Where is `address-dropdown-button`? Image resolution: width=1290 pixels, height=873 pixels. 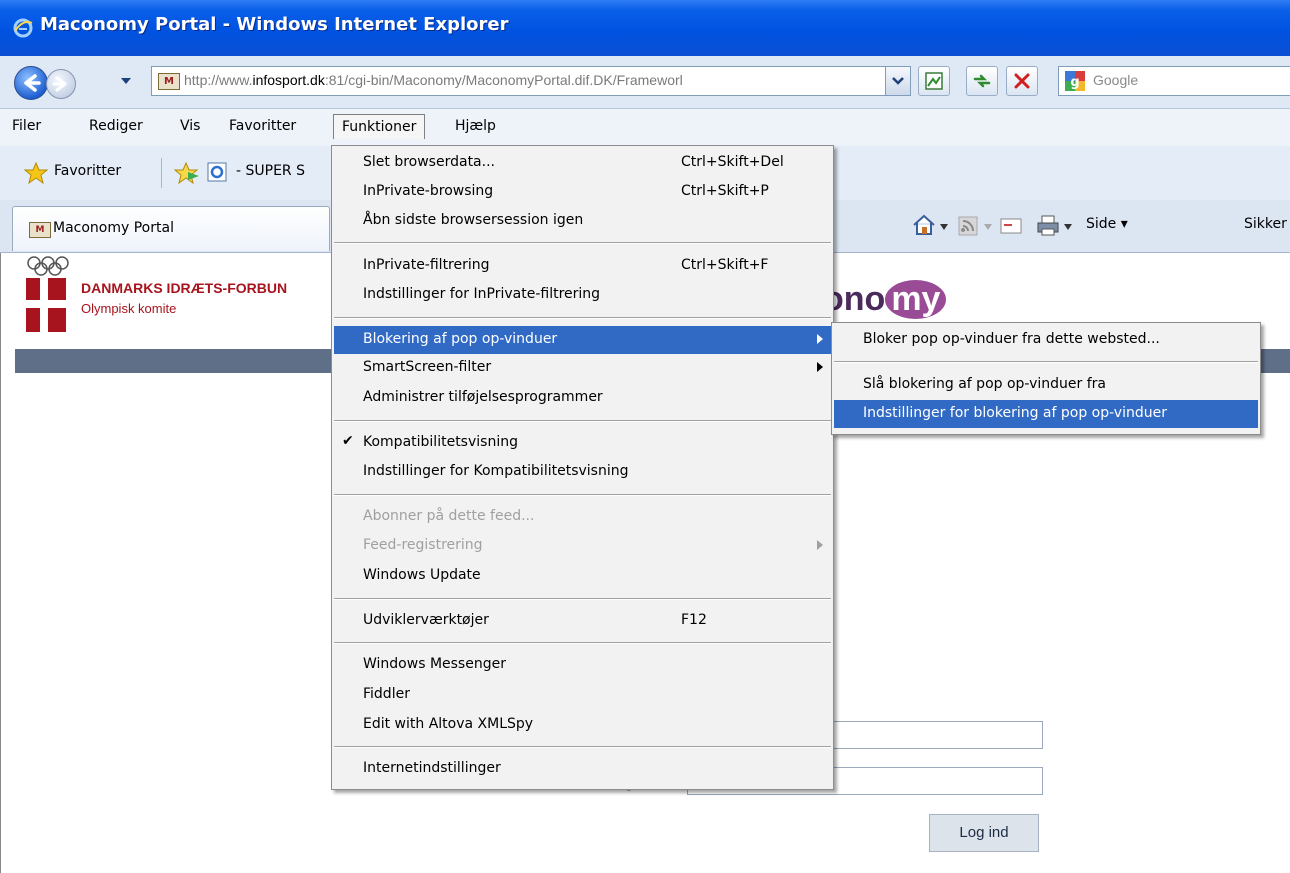
address-dropdown-button is located at coordinates (898, 81).